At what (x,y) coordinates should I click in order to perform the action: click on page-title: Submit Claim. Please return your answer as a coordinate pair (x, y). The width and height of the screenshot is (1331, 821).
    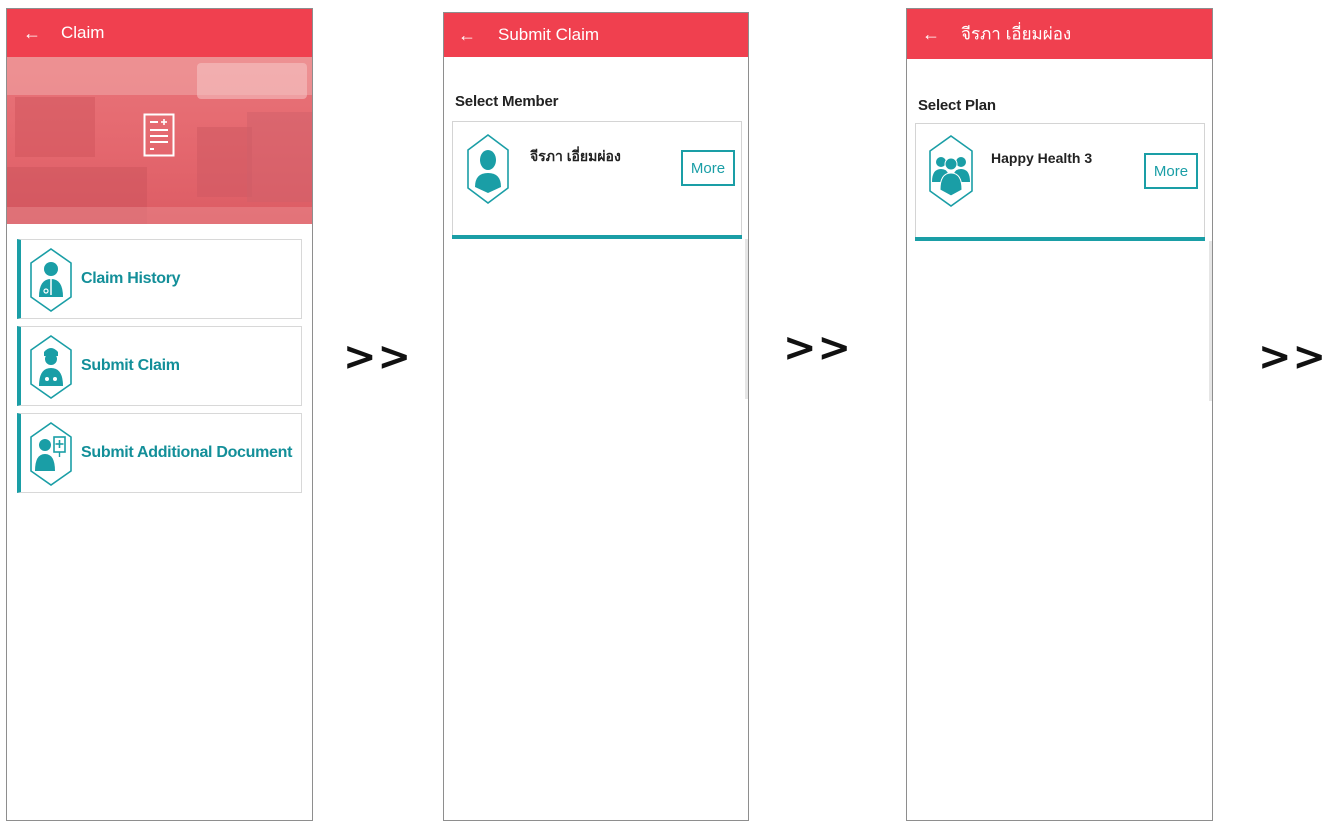
    Looking at the image, I should click on (549, 34).